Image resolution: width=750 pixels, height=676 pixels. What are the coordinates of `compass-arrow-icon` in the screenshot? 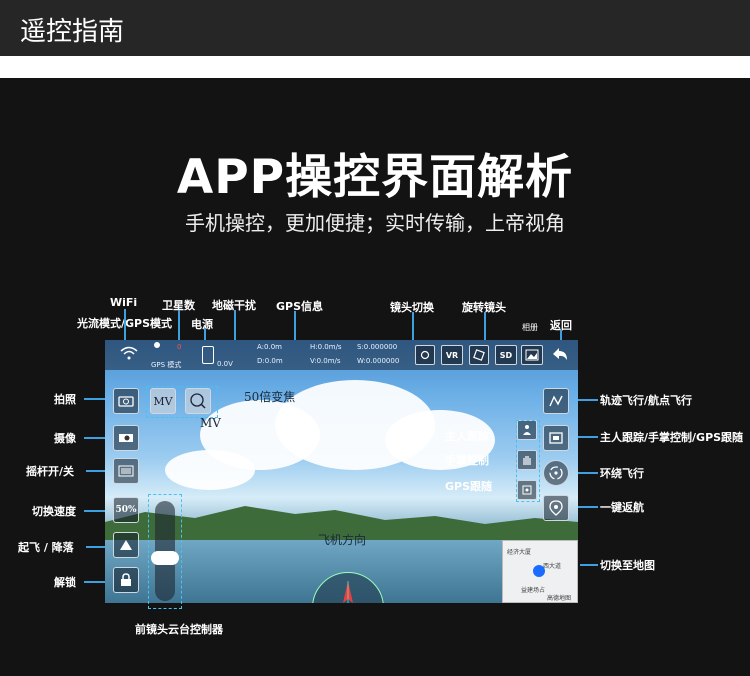 It's located at (348, 592).